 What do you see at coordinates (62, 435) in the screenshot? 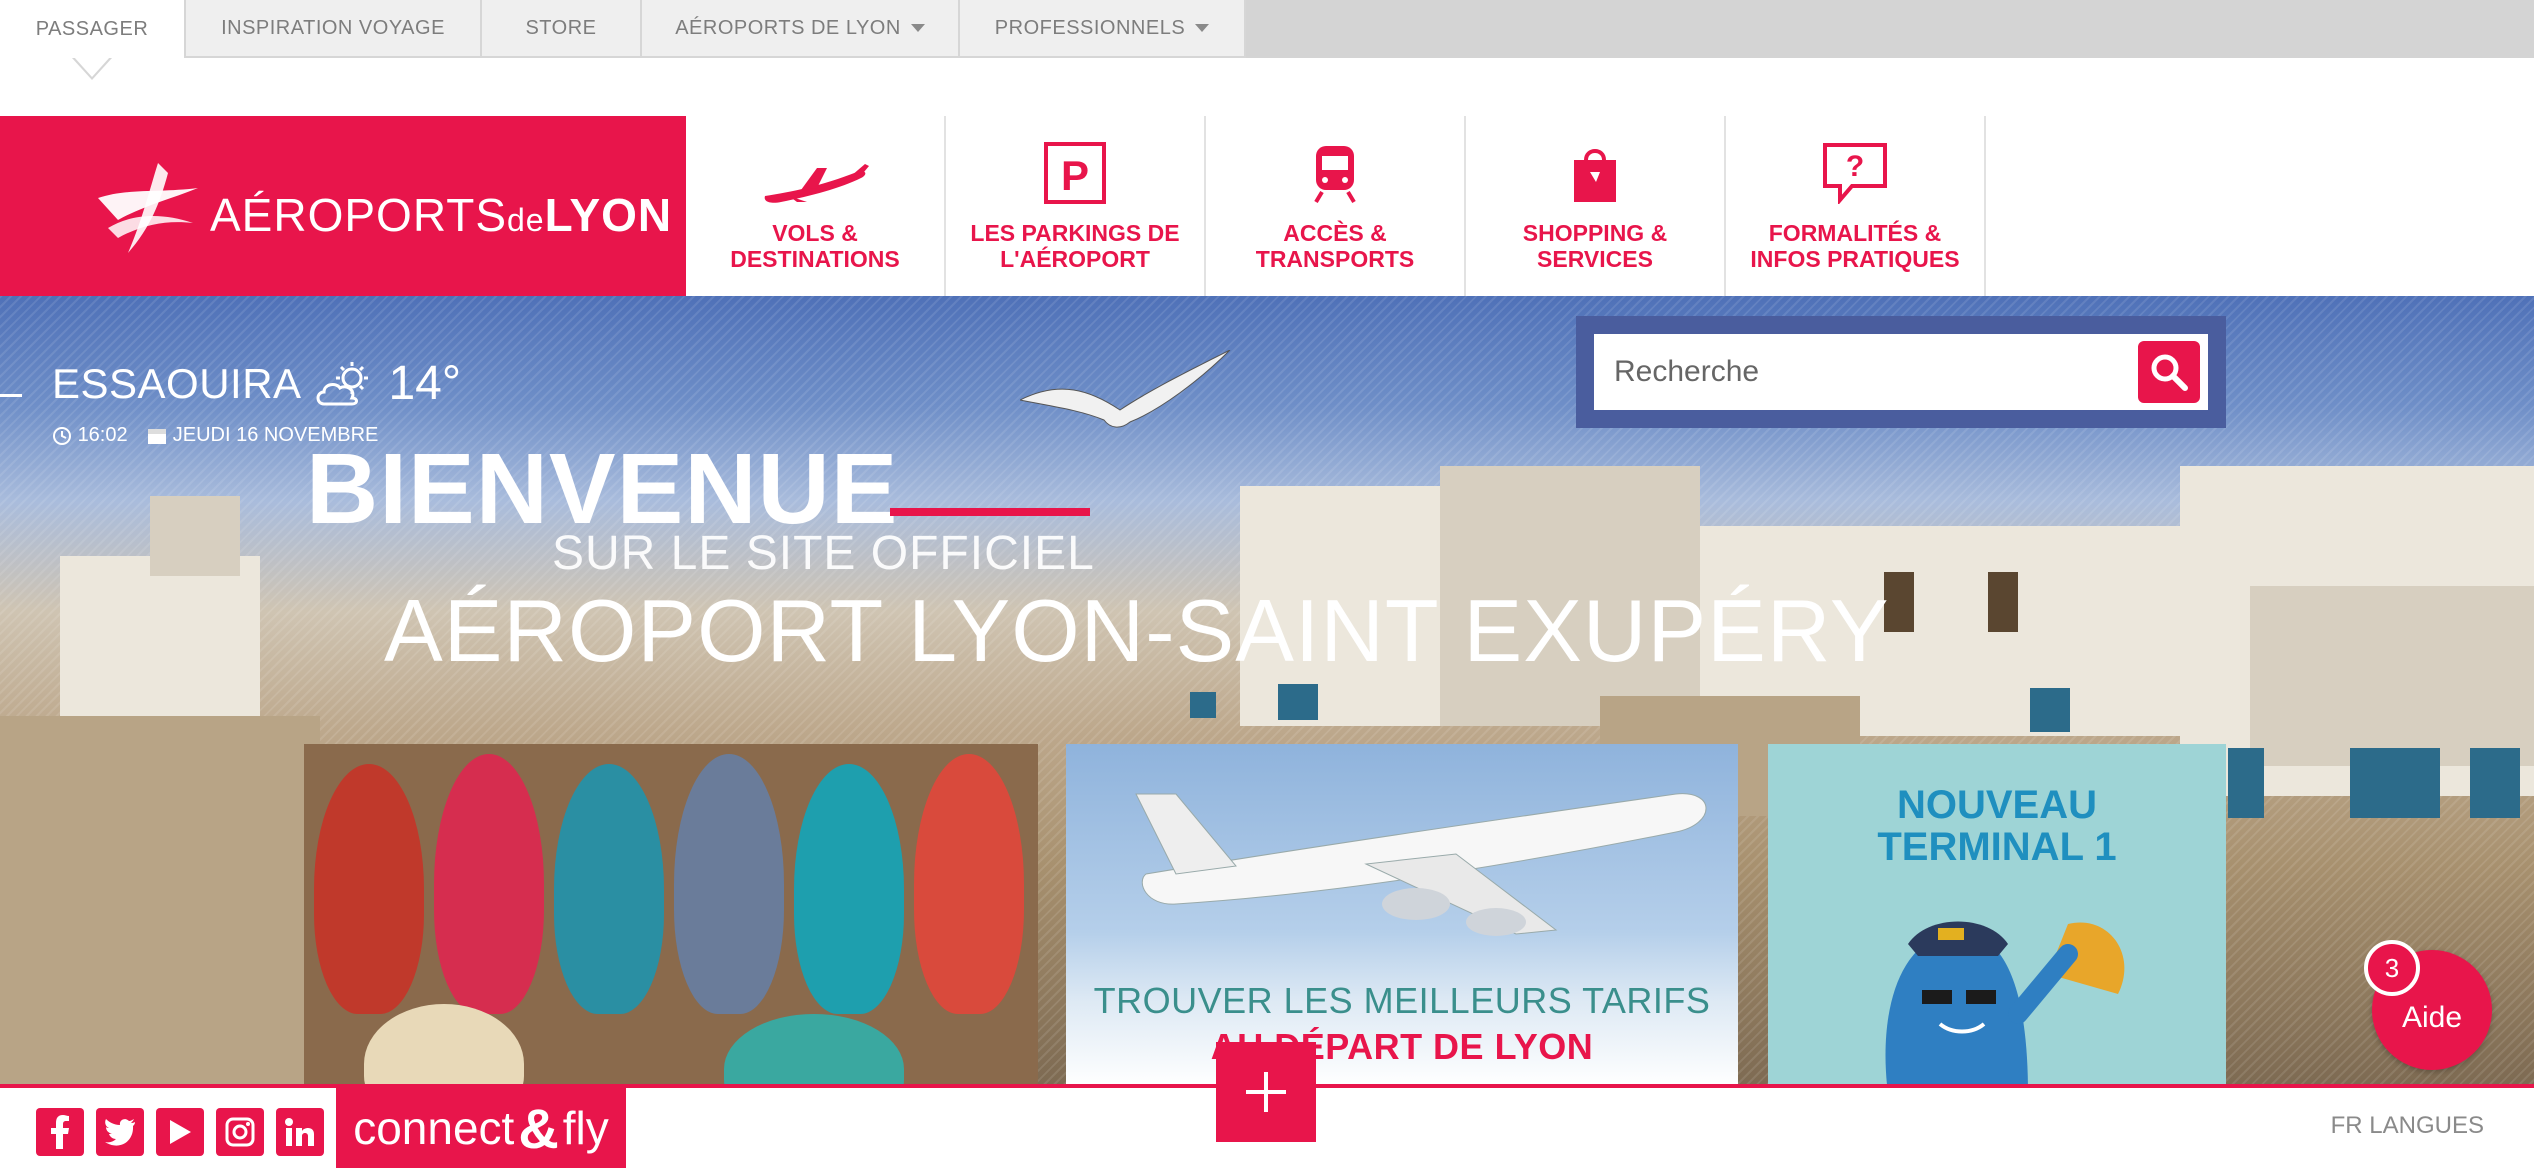
I see `clock-icon` at bounding box center [62, 435].